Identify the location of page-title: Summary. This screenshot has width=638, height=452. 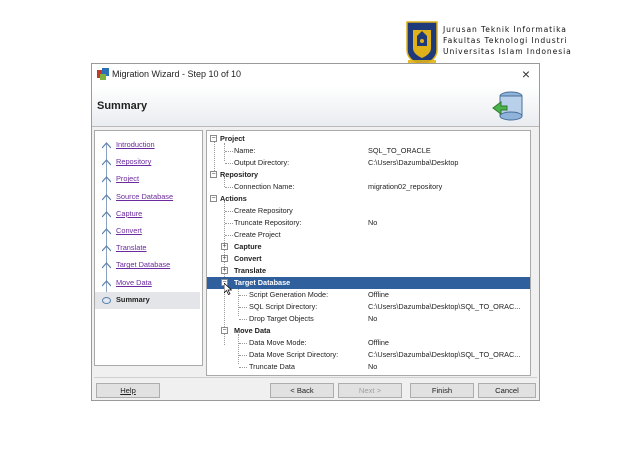
(122, 106).